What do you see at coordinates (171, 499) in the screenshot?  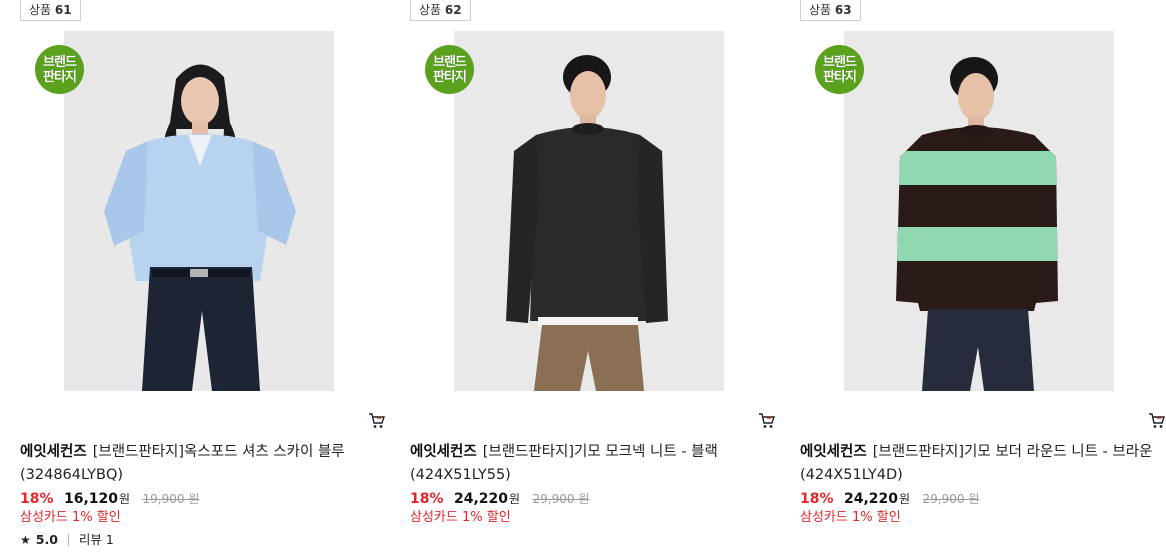 I see `original-price: 19,900 원` at bounding box center [171, 499].